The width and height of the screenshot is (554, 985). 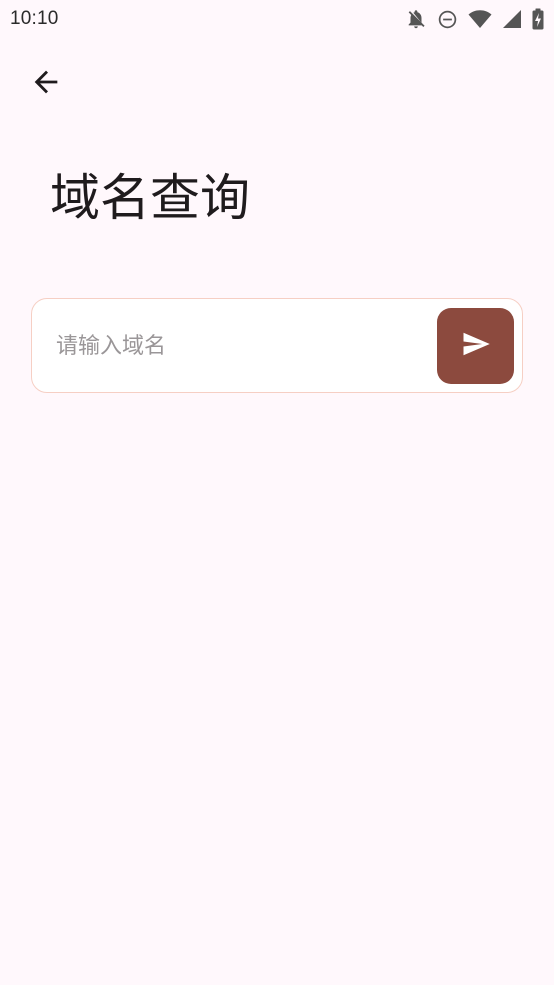 I want to click on battery-charging-icon, so click(x=538, y=19).